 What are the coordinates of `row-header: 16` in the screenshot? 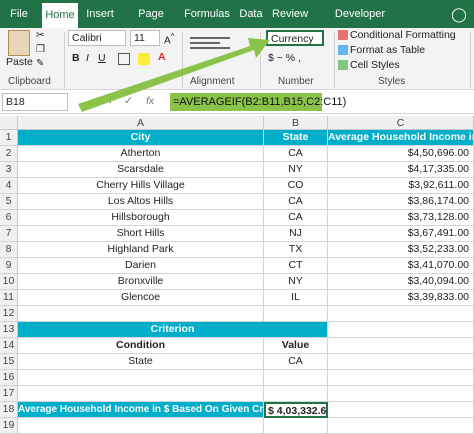 It's located at (9, 378).